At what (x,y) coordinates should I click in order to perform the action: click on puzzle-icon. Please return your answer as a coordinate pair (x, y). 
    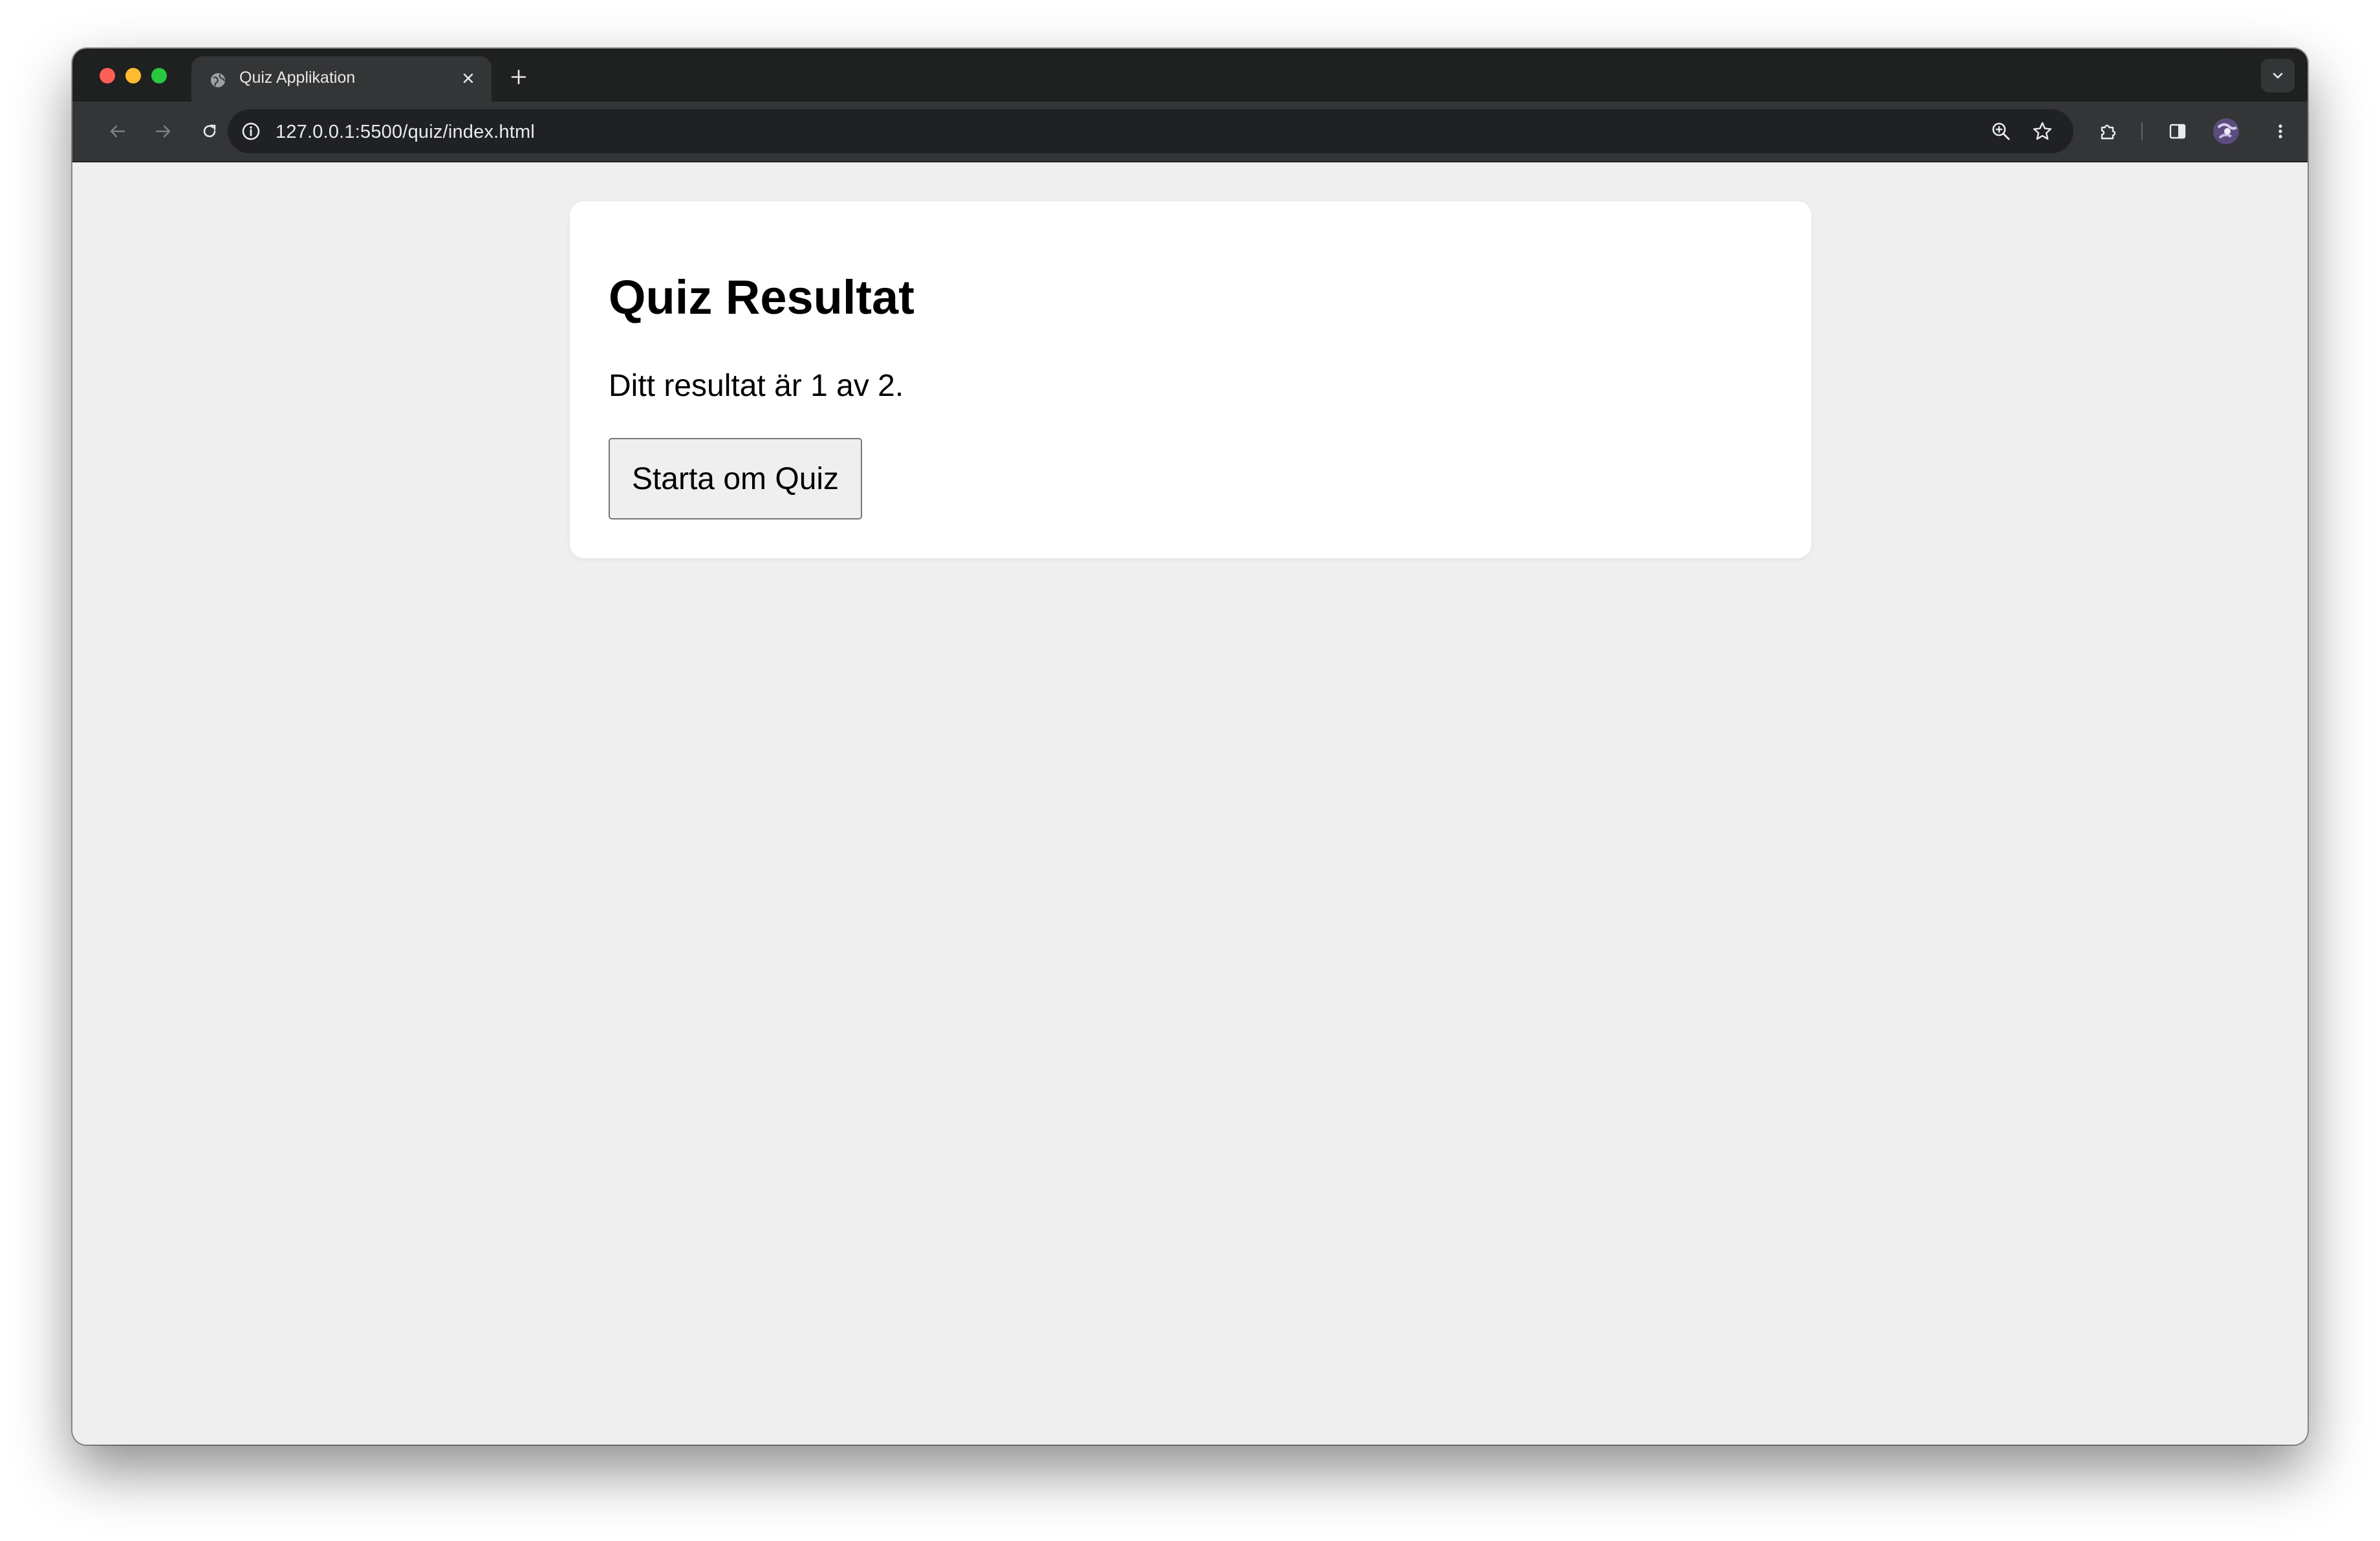
    Looking at the image, I should click on (2108, 132).